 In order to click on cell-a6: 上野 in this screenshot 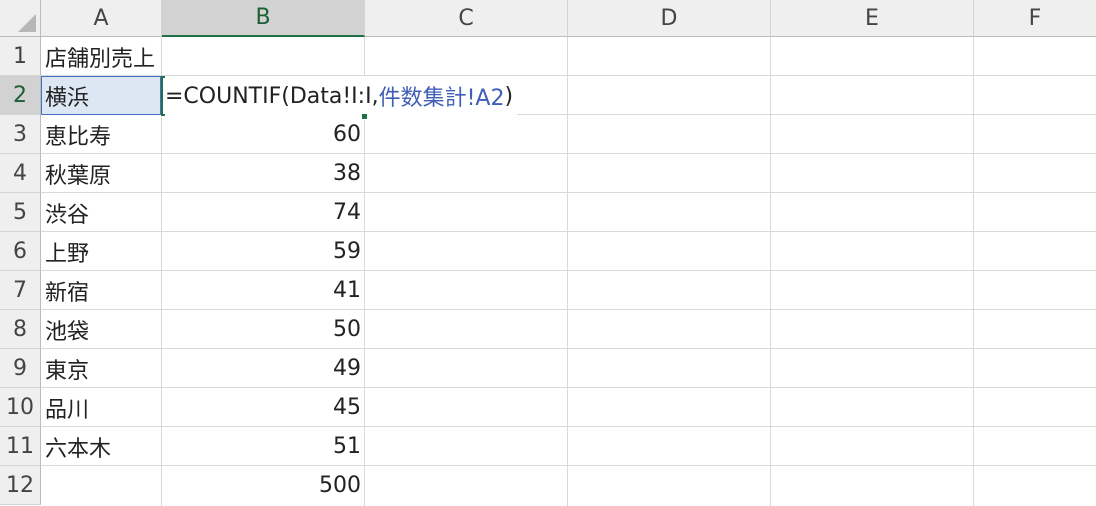, I will do `click(67, 251)`.